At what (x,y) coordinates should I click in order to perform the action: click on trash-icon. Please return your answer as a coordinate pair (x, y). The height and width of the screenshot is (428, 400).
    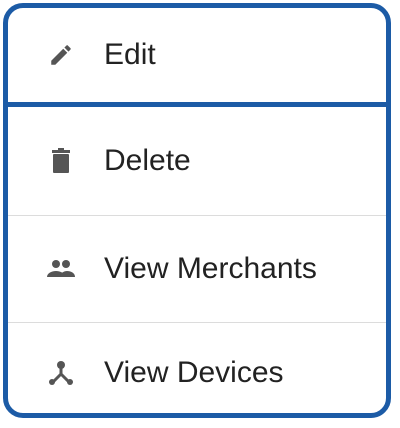
    Looking at the image, I should click on (61, 161).